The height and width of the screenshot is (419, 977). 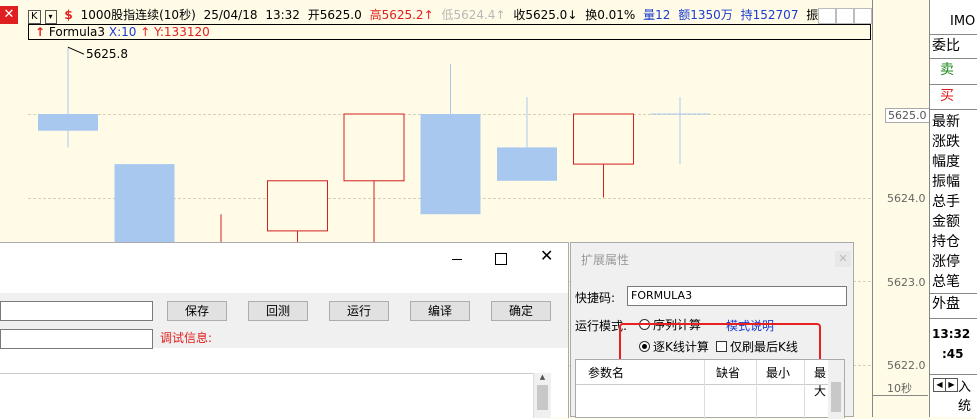 I want to click on period-label: 10秒, so click(x=899, y=388).